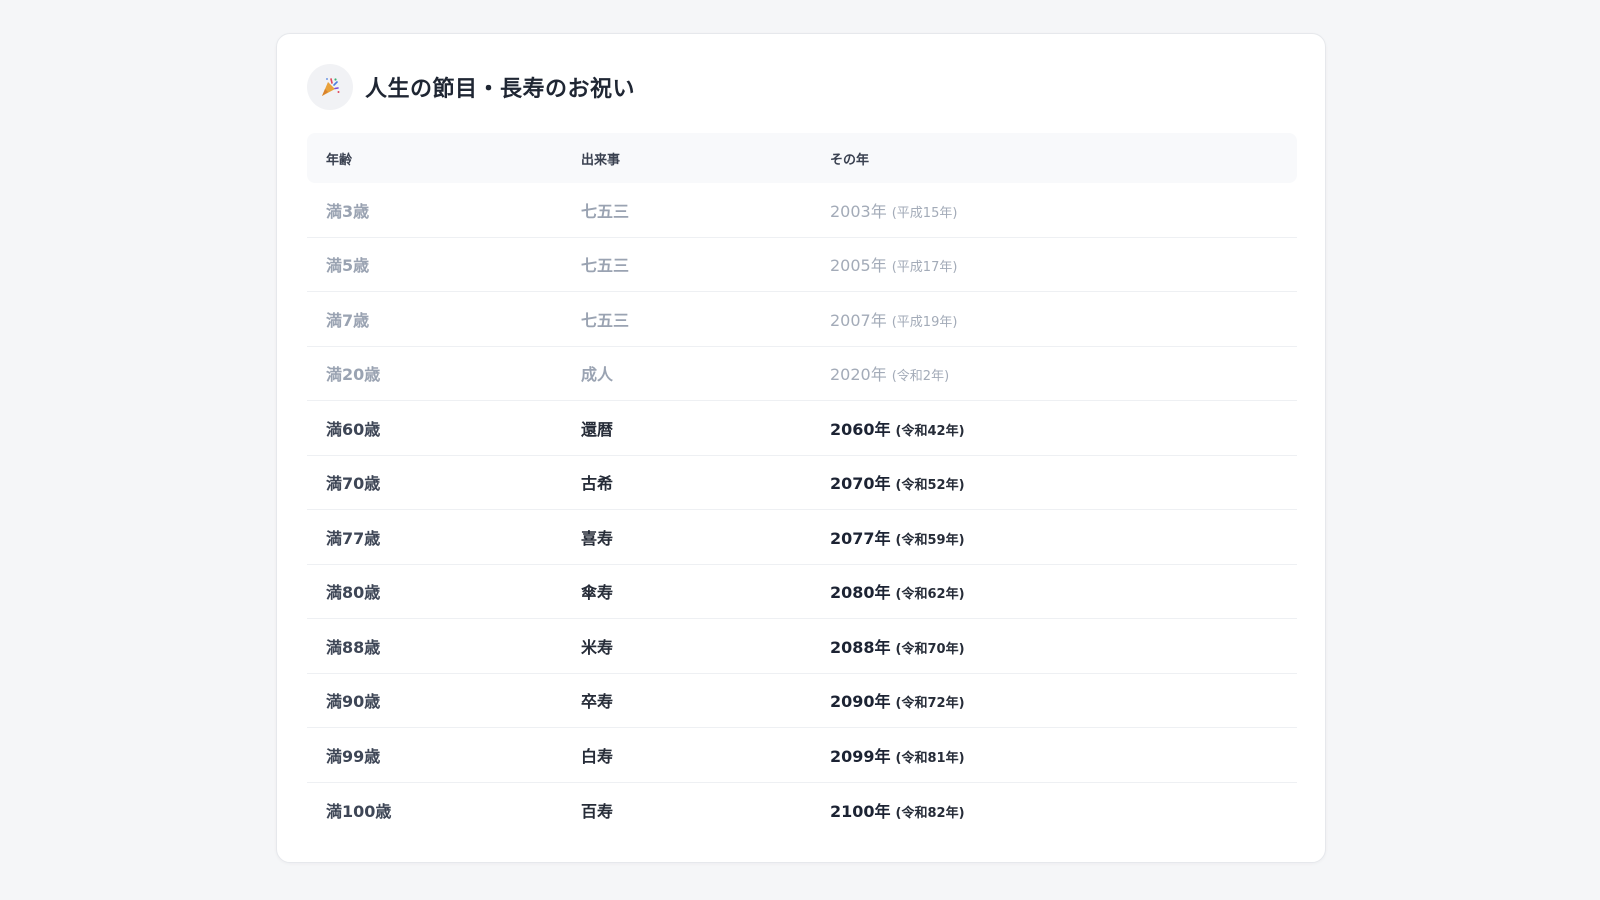  Describe the element at coordinates (597, 811) in the screenshot. I see `event-cell: 百寿` at that location.